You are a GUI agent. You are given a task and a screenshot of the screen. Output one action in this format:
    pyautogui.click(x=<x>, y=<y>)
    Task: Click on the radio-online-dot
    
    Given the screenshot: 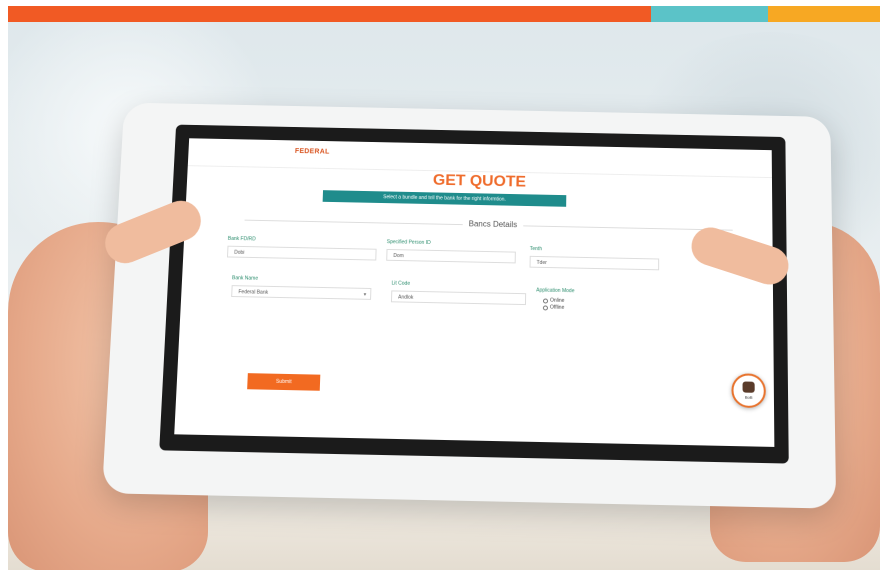 What is the action you would take?
    pyautogui.click(x=545, y=301)
    